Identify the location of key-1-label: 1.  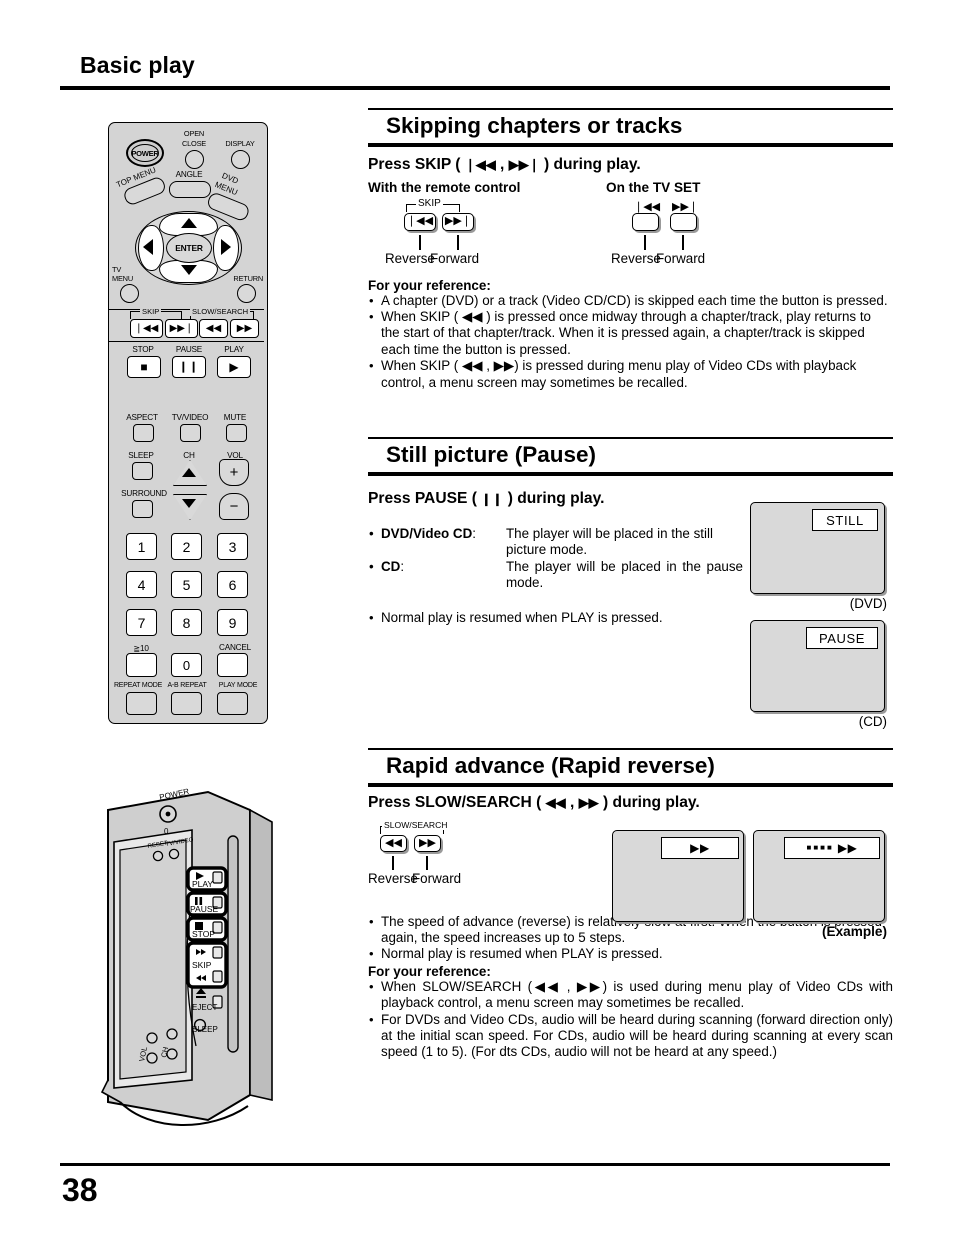
(141, 546).